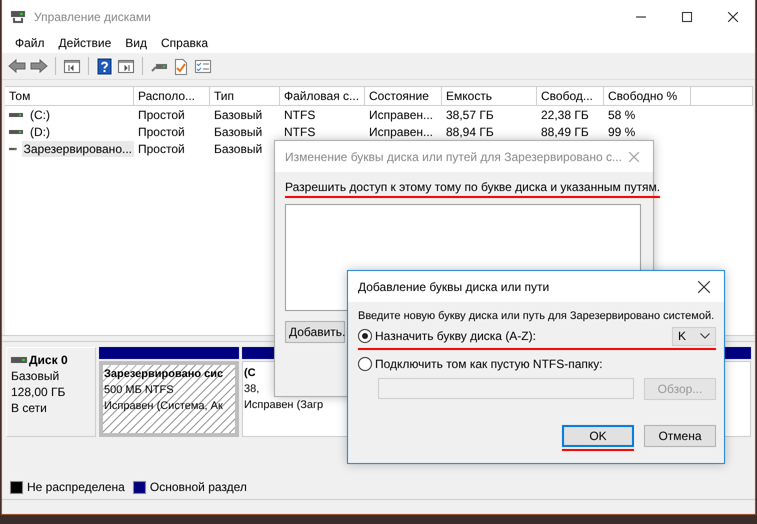 The width and height of the screenshot is (757, 524). What do you see at coordinates (622, 131) in the screenshot?
I see `table-cell: 99 %` at bounding box center [622, 131].